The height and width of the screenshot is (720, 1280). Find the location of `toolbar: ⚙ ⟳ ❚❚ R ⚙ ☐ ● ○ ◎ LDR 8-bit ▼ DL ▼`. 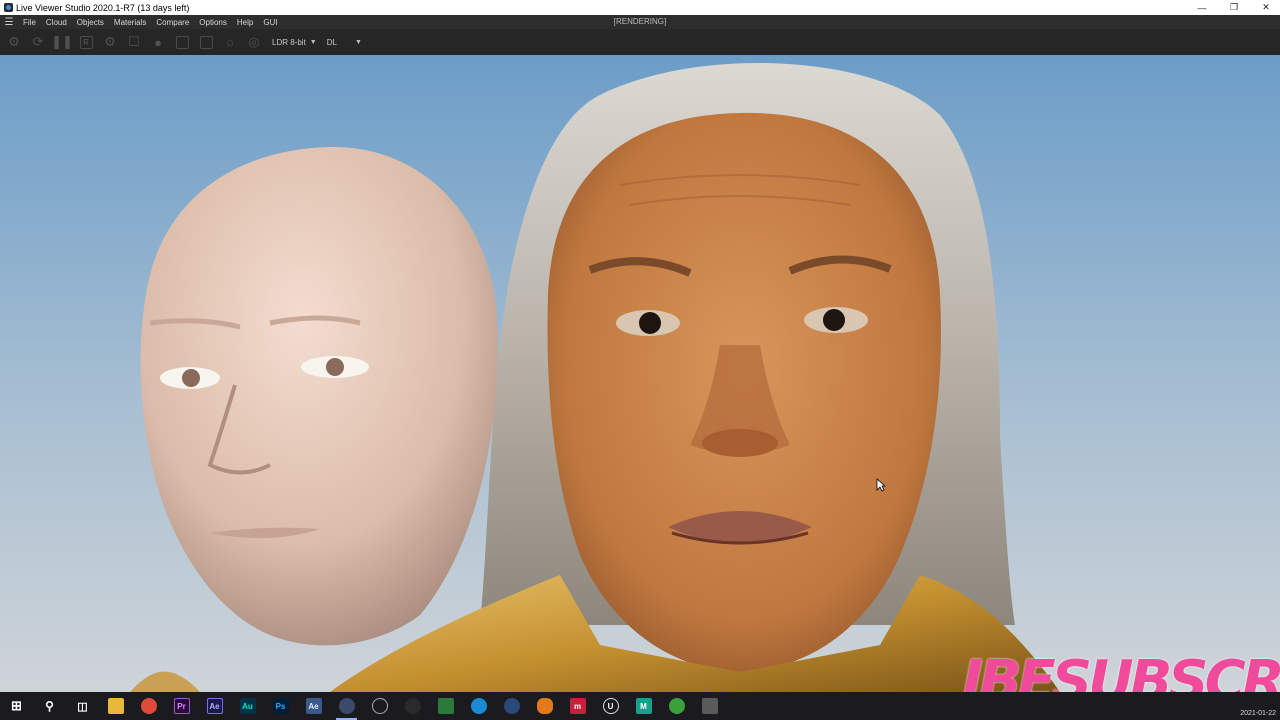

toolbar: ⚙ ⟳ ❚❚ R ⚙ ☐ ● ○ ◎ LDR 8-bit ▼ DL ▼ is located at coordinates (640, 42).